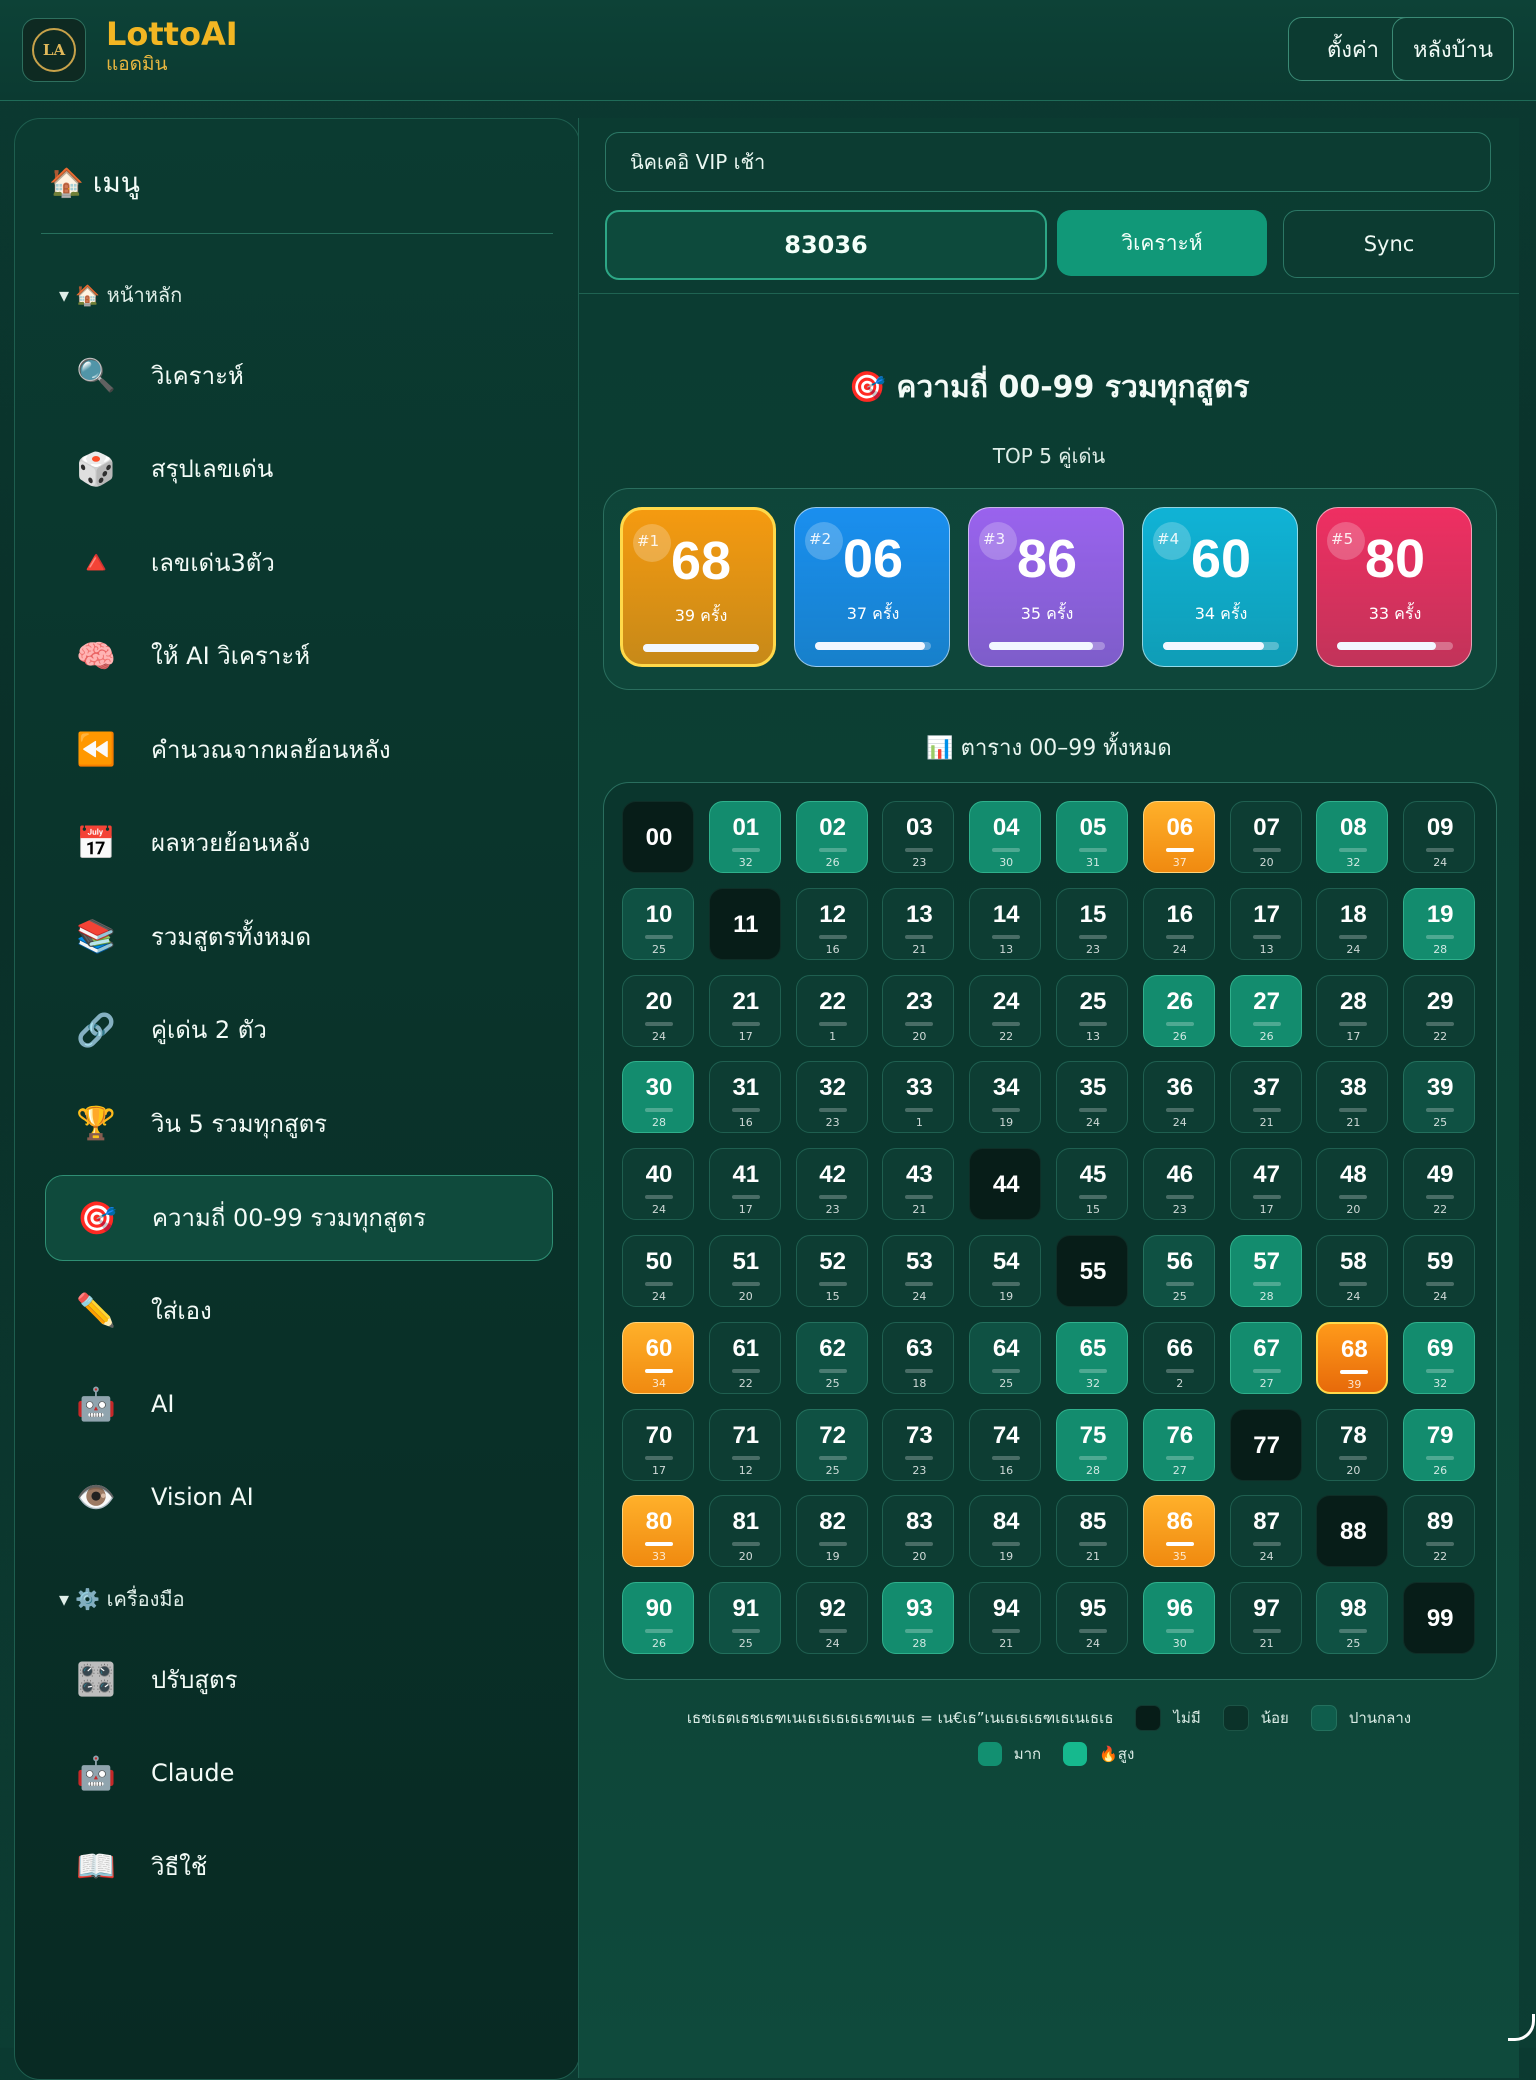  What do you see at coordinates (298, 1123) in the screenshot?
I see `main-item-8: 🏆 วิน 5 รวมทุกสูตร` at bounding box center [298, 1123].